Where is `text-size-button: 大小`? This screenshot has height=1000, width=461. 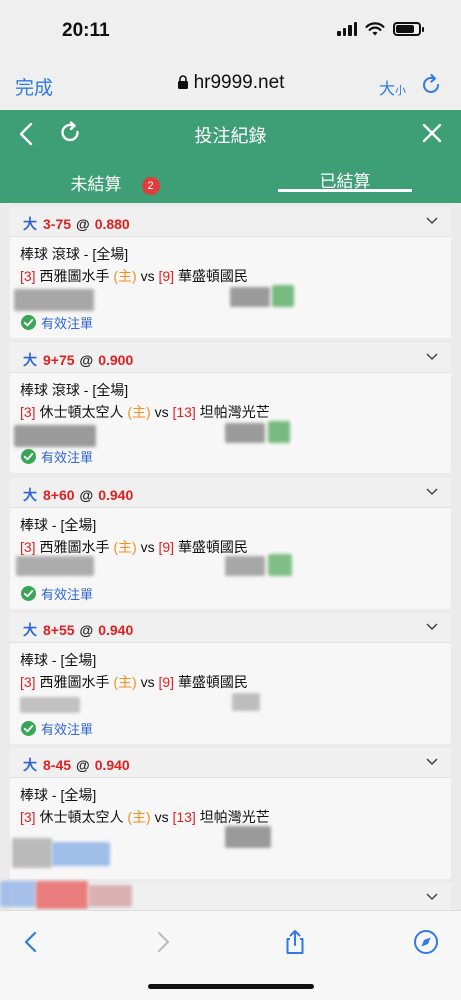 text-size-button: 大小 is located at coordinates (392, 87).